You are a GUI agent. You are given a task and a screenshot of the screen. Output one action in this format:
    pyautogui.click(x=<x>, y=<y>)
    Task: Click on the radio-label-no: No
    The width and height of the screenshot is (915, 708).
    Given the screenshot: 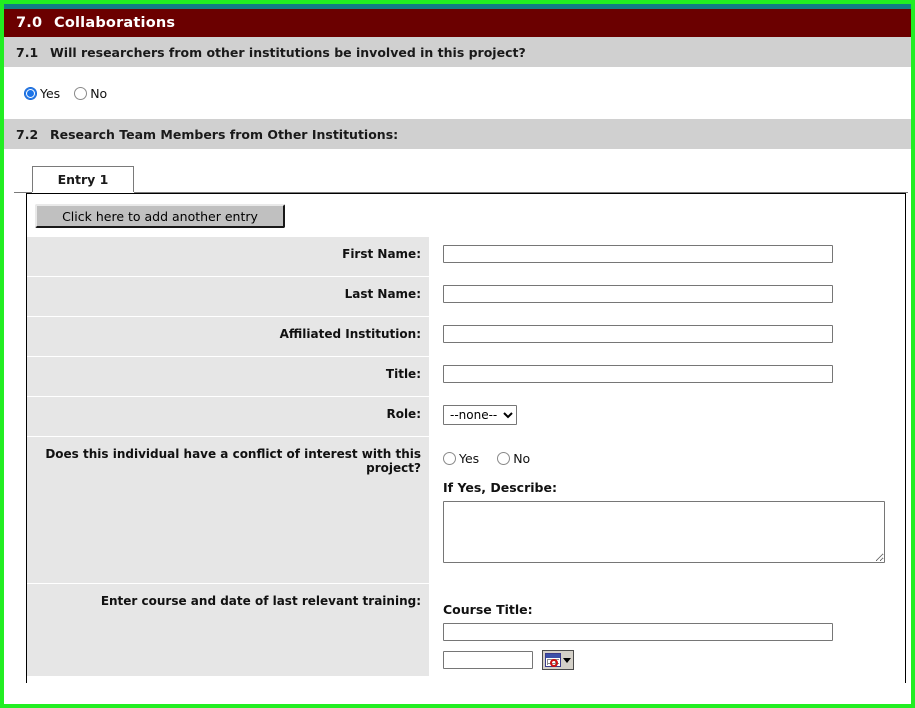 What is the action you would take?
    pyautogui.click(x=99, y=93)
    